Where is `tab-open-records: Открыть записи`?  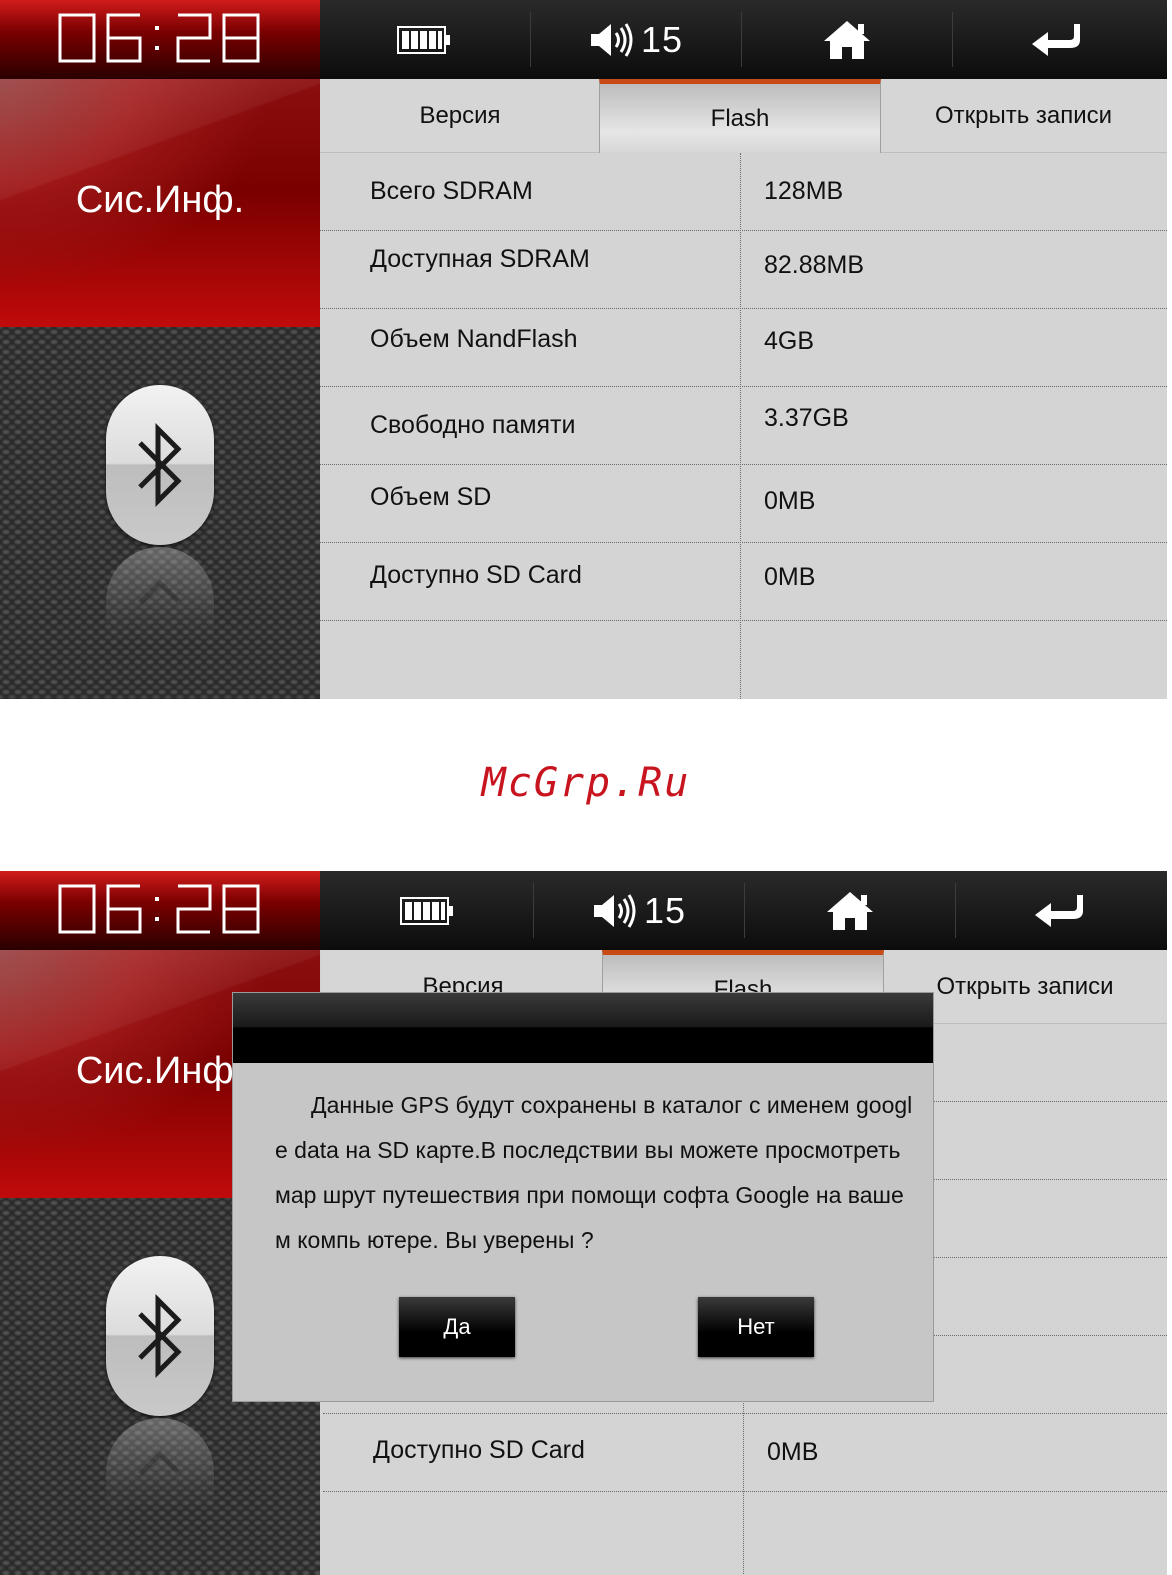 tab-open-records: Открыть записи is located at coordinates (1023, 116).